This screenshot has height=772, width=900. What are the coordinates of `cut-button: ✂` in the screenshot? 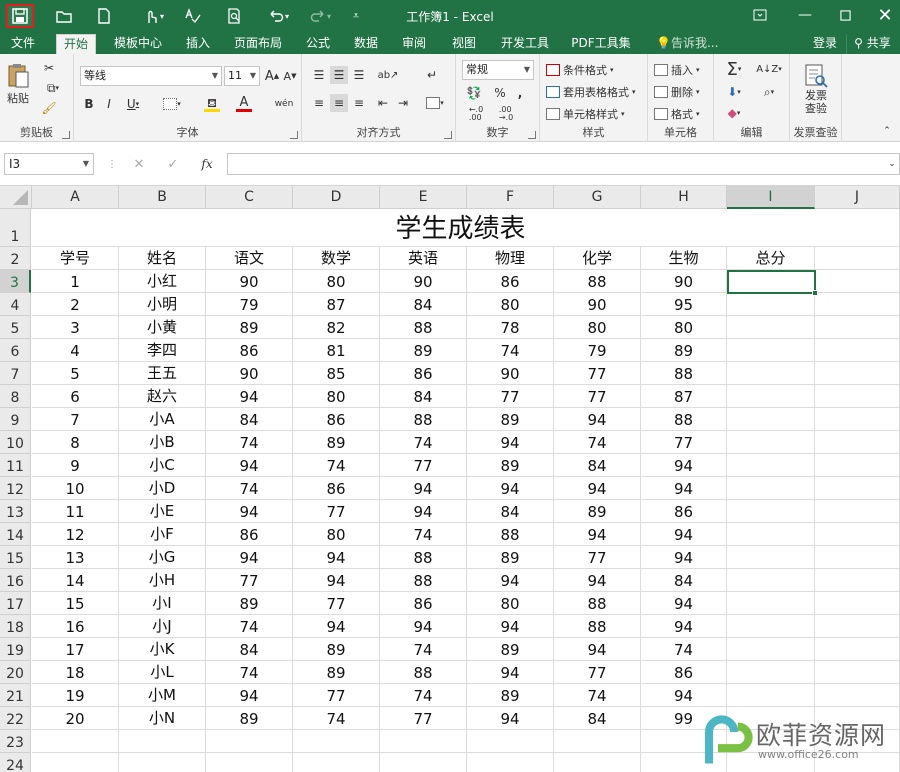 It's located at (49, 68).